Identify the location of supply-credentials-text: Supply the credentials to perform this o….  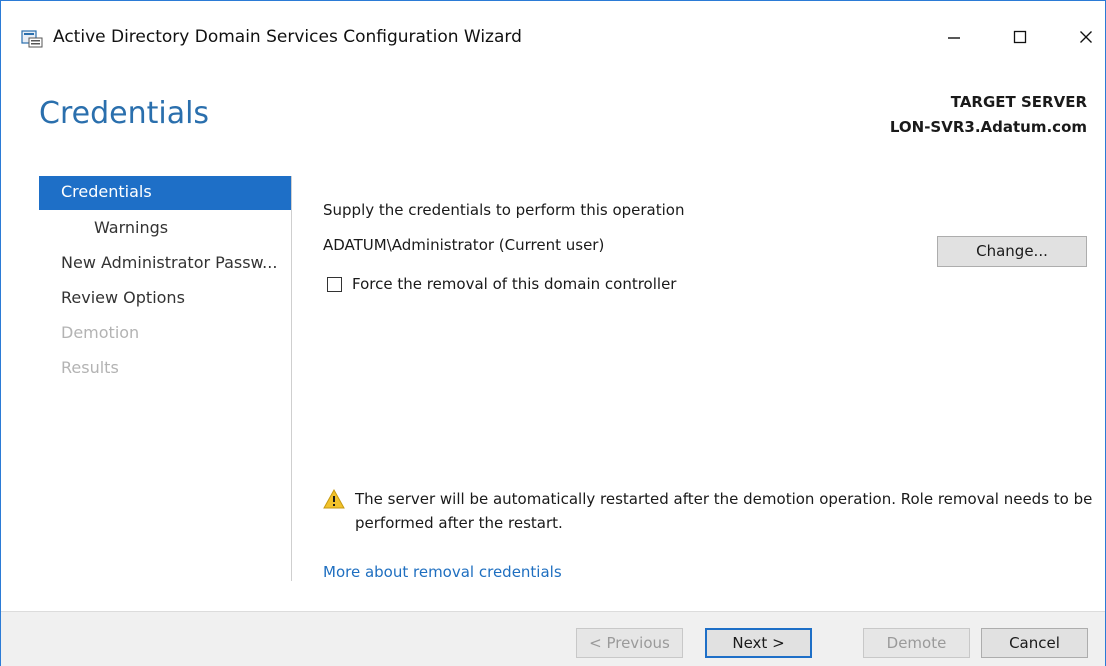
(504, 210).